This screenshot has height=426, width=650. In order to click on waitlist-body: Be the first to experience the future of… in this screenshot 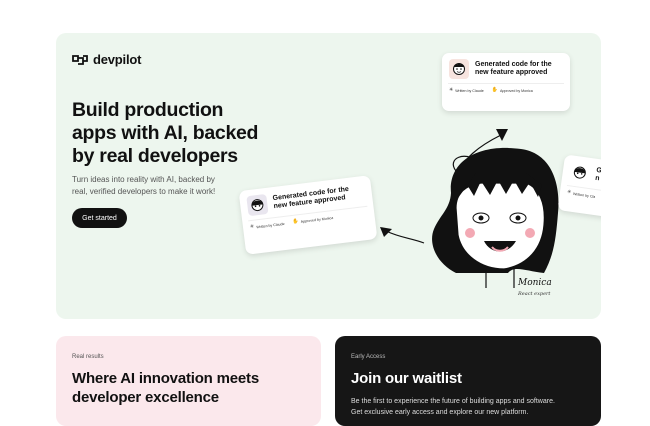, I will do `click(453, 407)`.